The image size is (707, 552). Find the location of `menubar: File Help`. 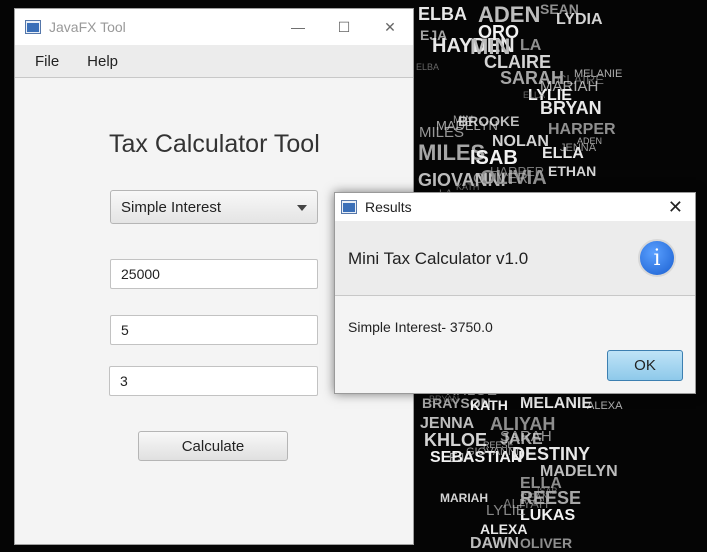

menubar: File Help is located at coordinates (214, 61).